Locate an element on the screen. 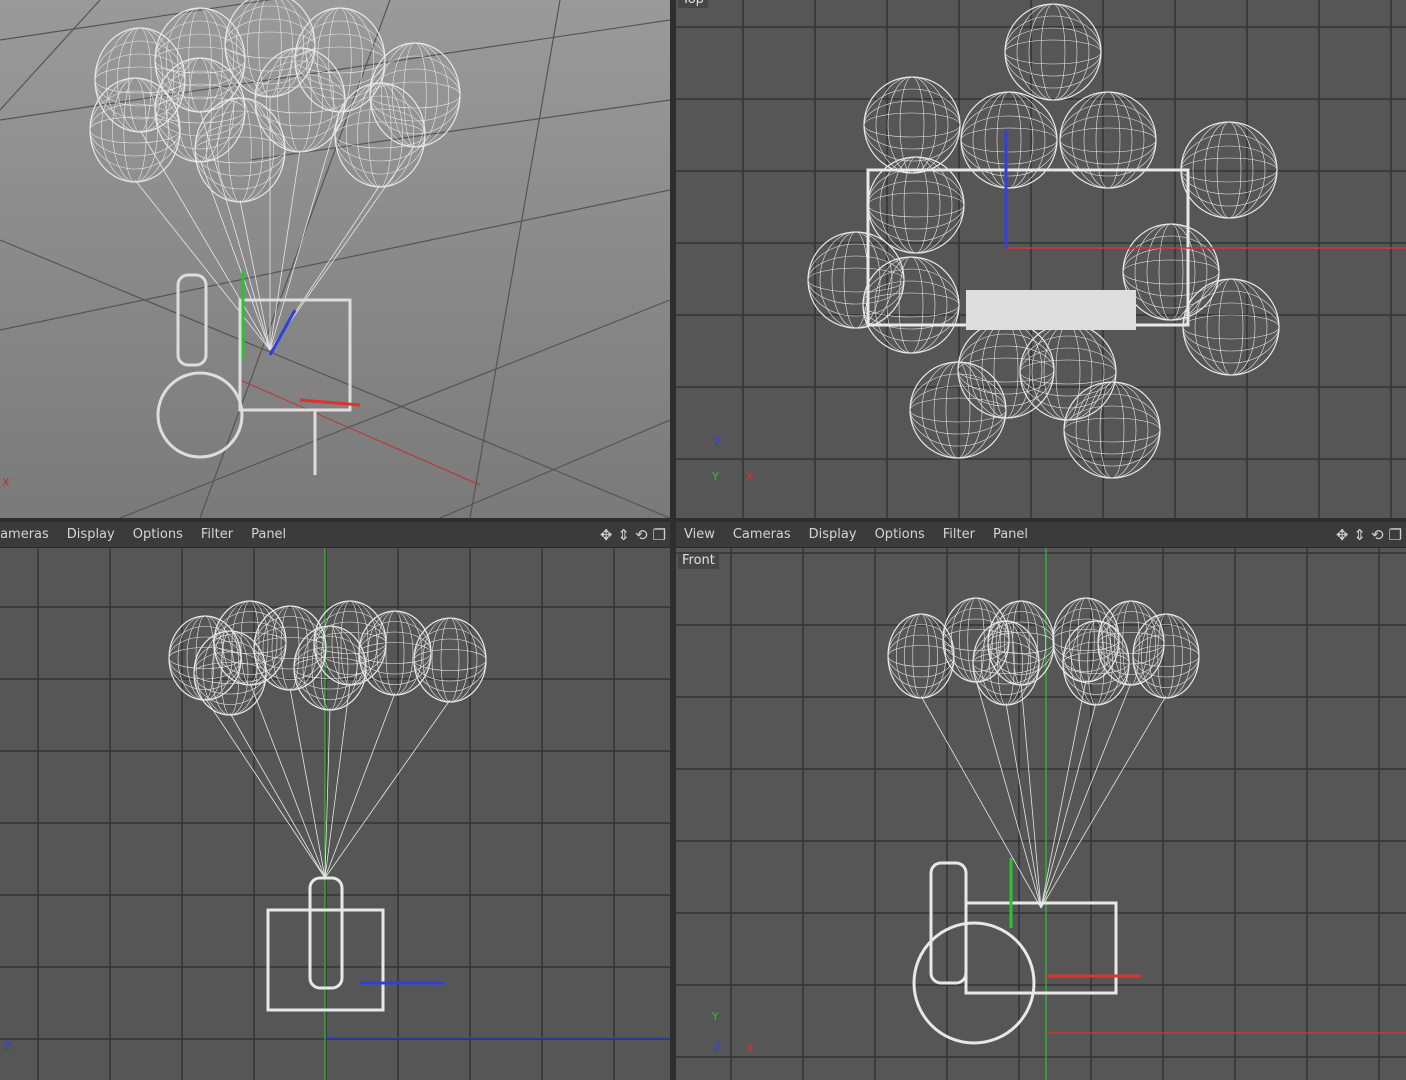  axis-origin: Z is located at coordinates (718, 1048).